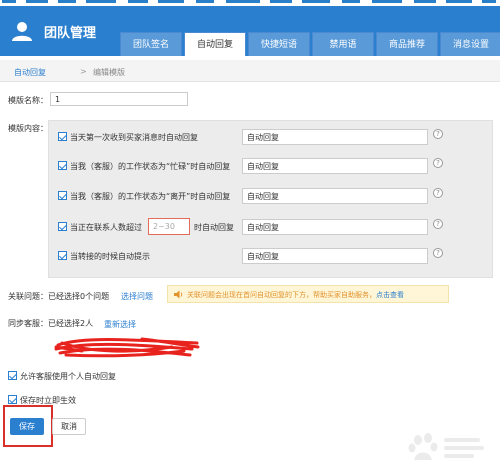  What do you see at coordinates (150, 196) in the screenshot?
I see `rule-3-label: 当我（客服）的工作状态为“离开”时自动回复` at bounding box center [150, 196].